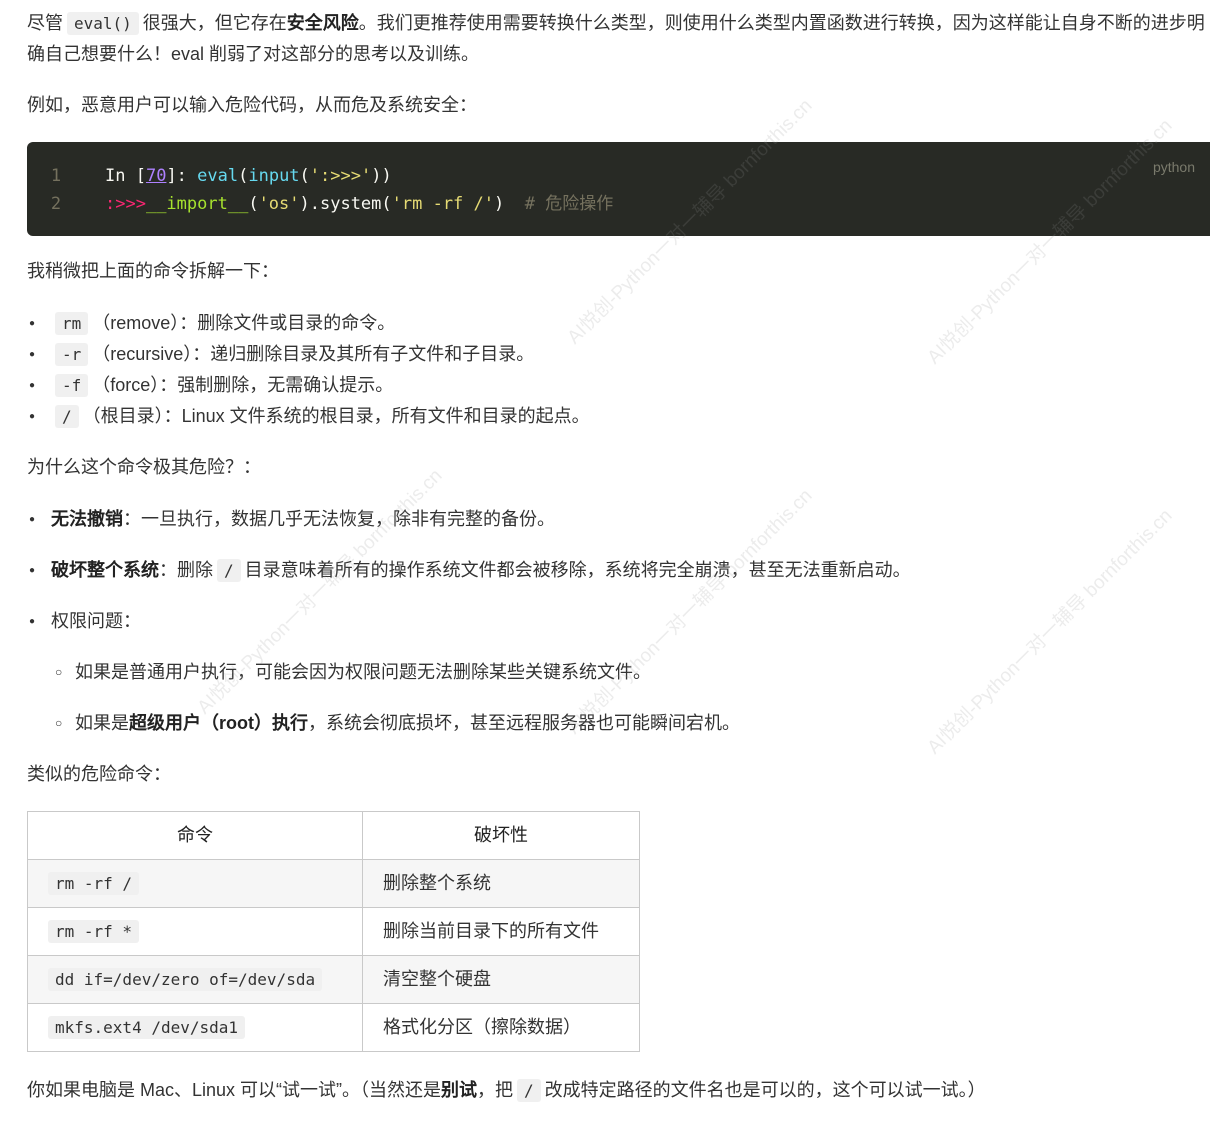 The image size is (1210, 1124). I want to click on inline-code: -r, so click(72, 354).